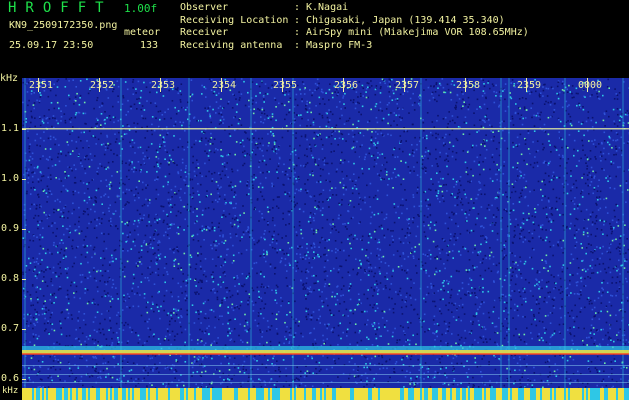 This screenshot has height=400, width=629. Describe the element at coordinates (590, 85) in the screenshot. I see `time-label: 0000` at that location.